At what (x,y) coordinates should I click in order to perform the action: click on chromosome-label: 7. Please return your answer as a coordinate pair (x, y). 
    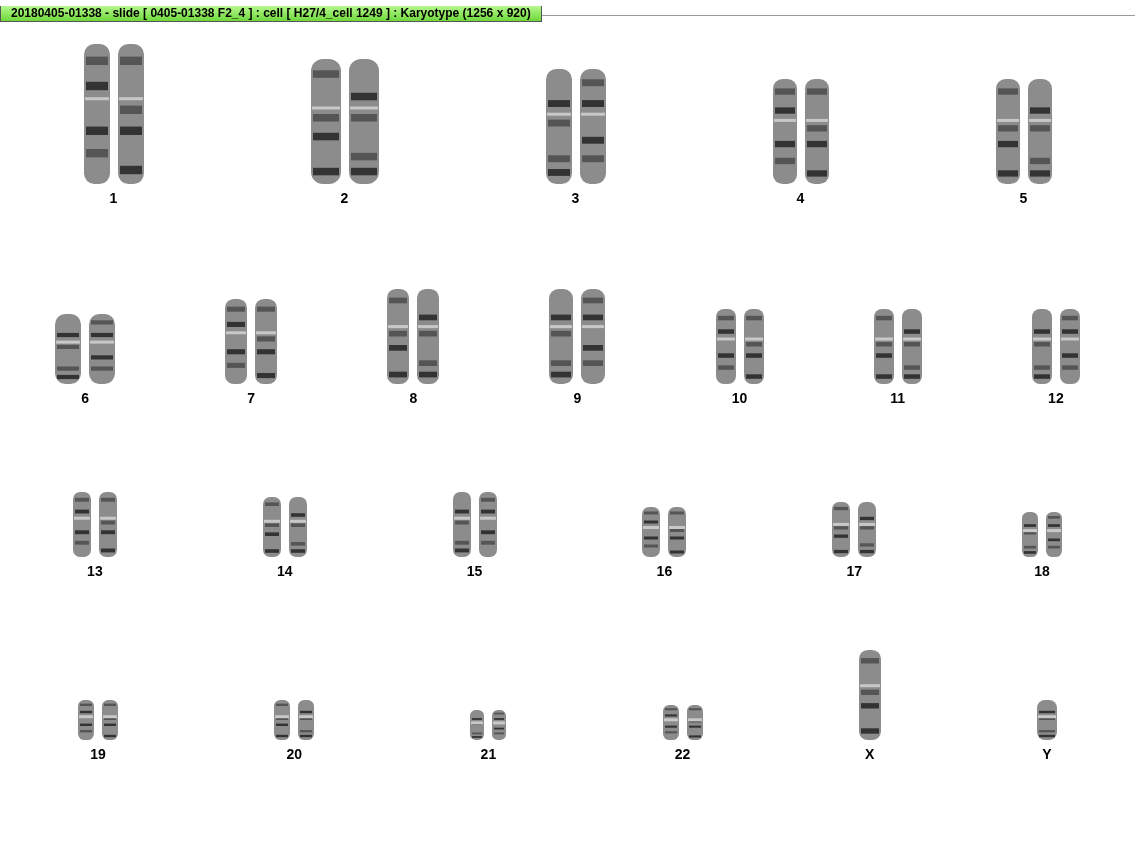
    Looking at the image, I should click on (251, 398).